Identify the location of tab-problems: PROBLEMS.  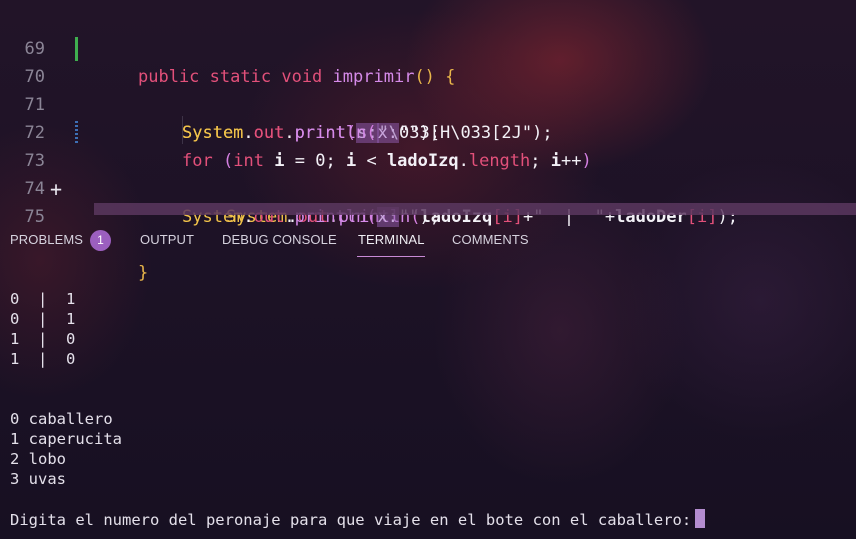
(46, 239).